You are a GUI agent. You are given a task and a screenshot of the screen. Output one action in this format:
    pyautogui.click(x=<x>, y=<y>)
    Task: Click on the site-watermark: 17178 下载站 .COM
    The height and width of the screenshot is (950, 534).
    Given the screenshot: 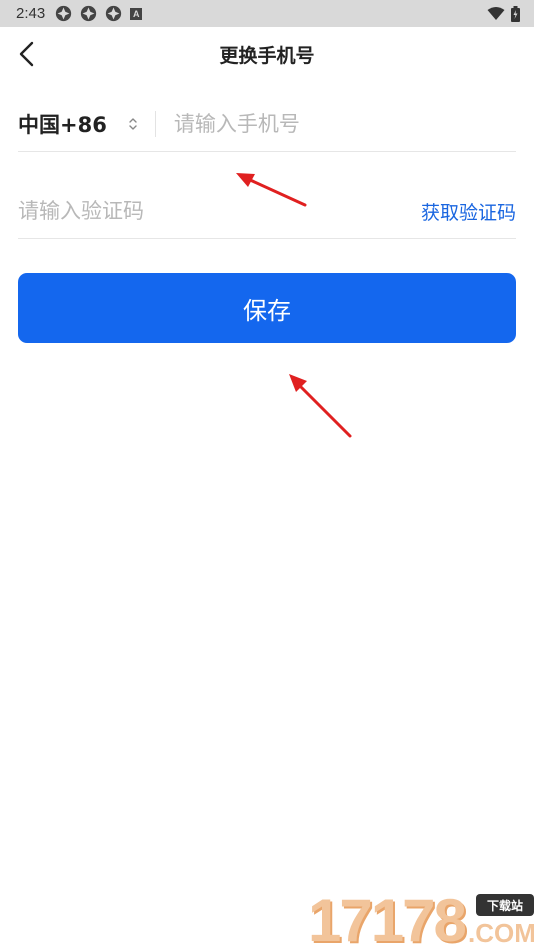 What is the action you would take?
    pyautogui.click(x=421, y=918)
    